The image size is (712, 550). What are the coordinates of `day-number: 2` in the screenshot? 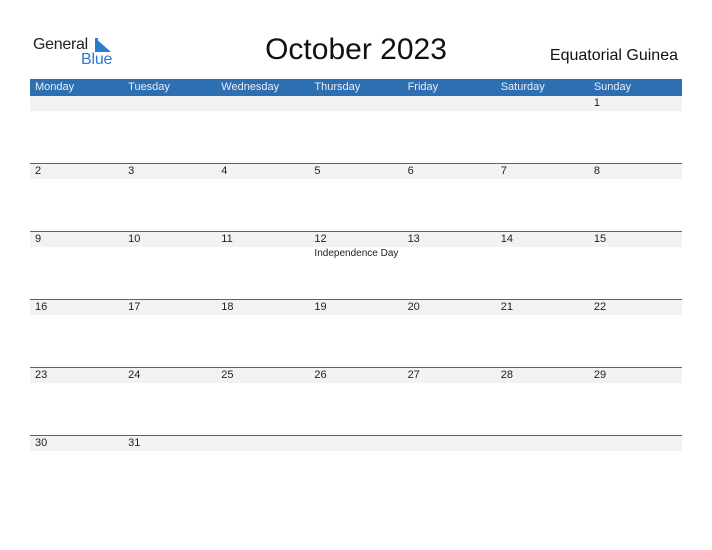 It's located at (38, 171).